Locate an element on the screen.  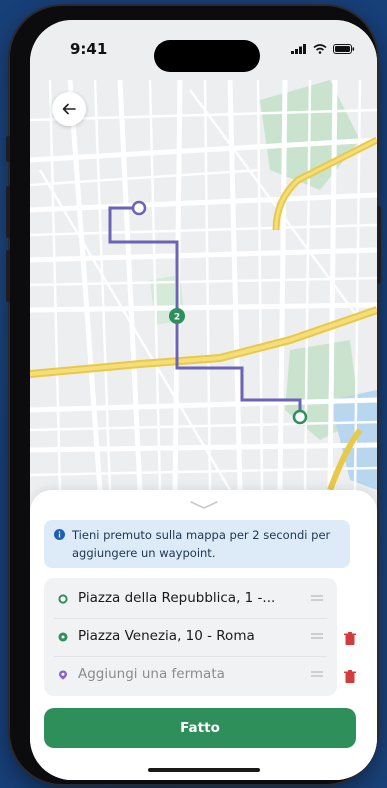
status-icons is located at coordinates (323, 49).